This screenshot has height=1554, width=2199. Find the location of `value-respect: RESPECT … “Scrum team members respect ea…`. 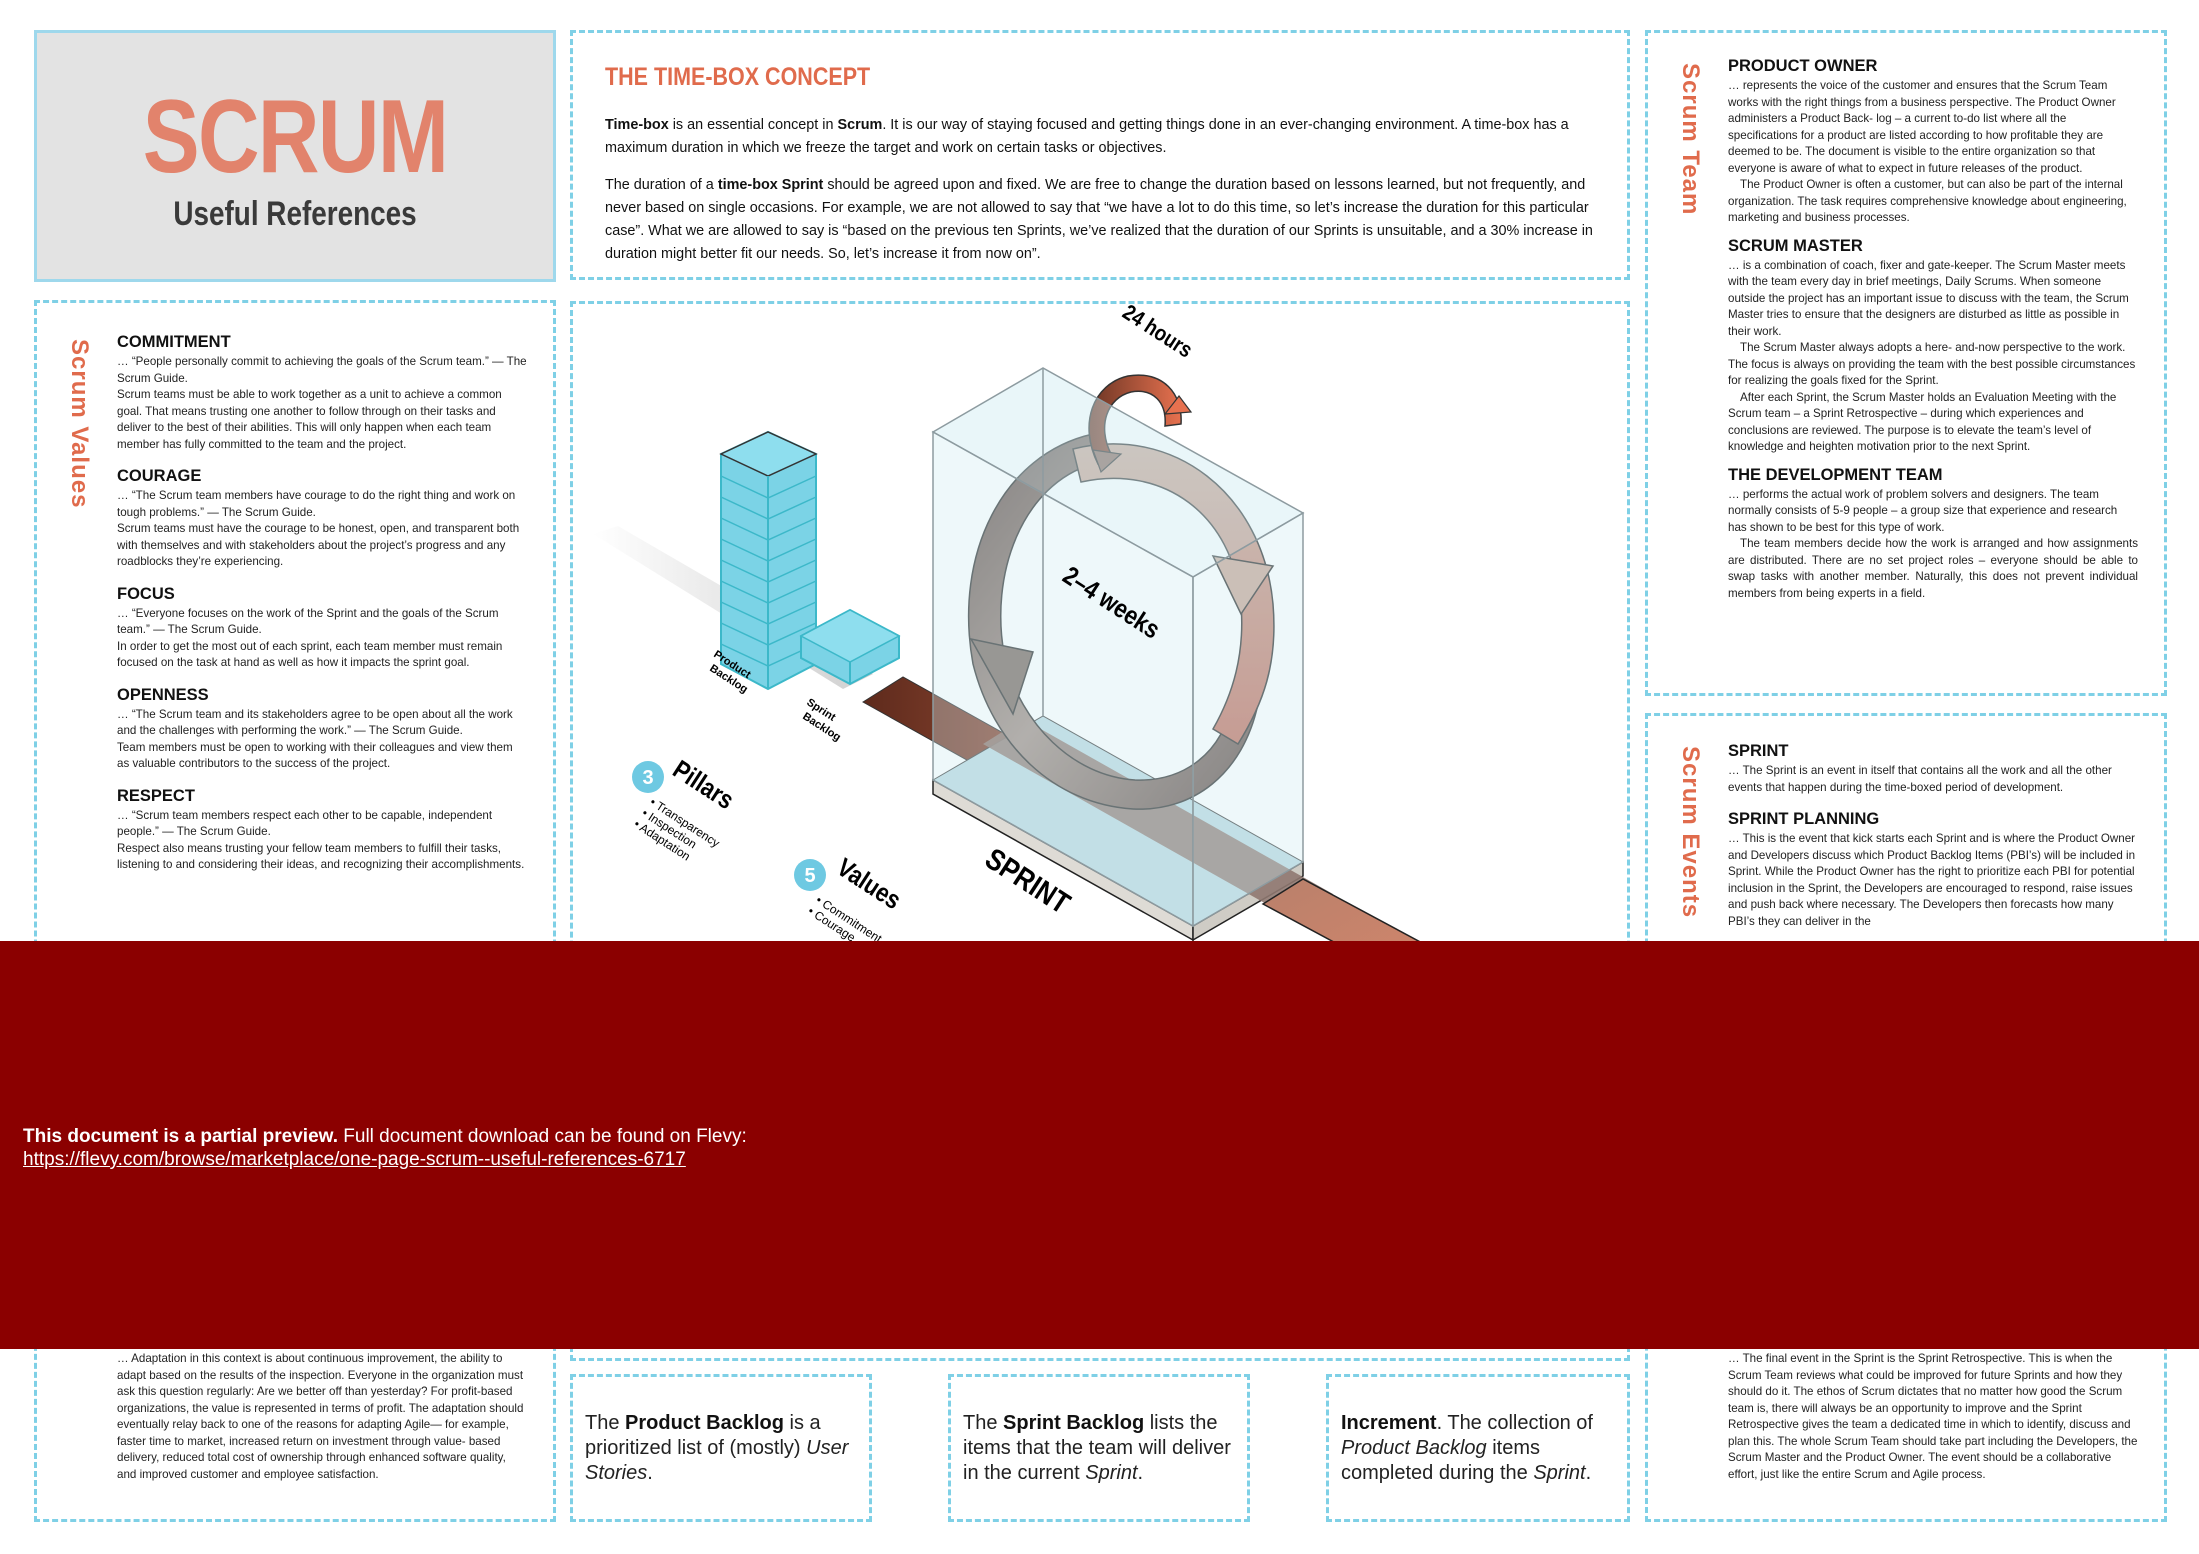

value-respect: RESPECT … “Scrum team members respect ea… is located at coordinates (322, 830).